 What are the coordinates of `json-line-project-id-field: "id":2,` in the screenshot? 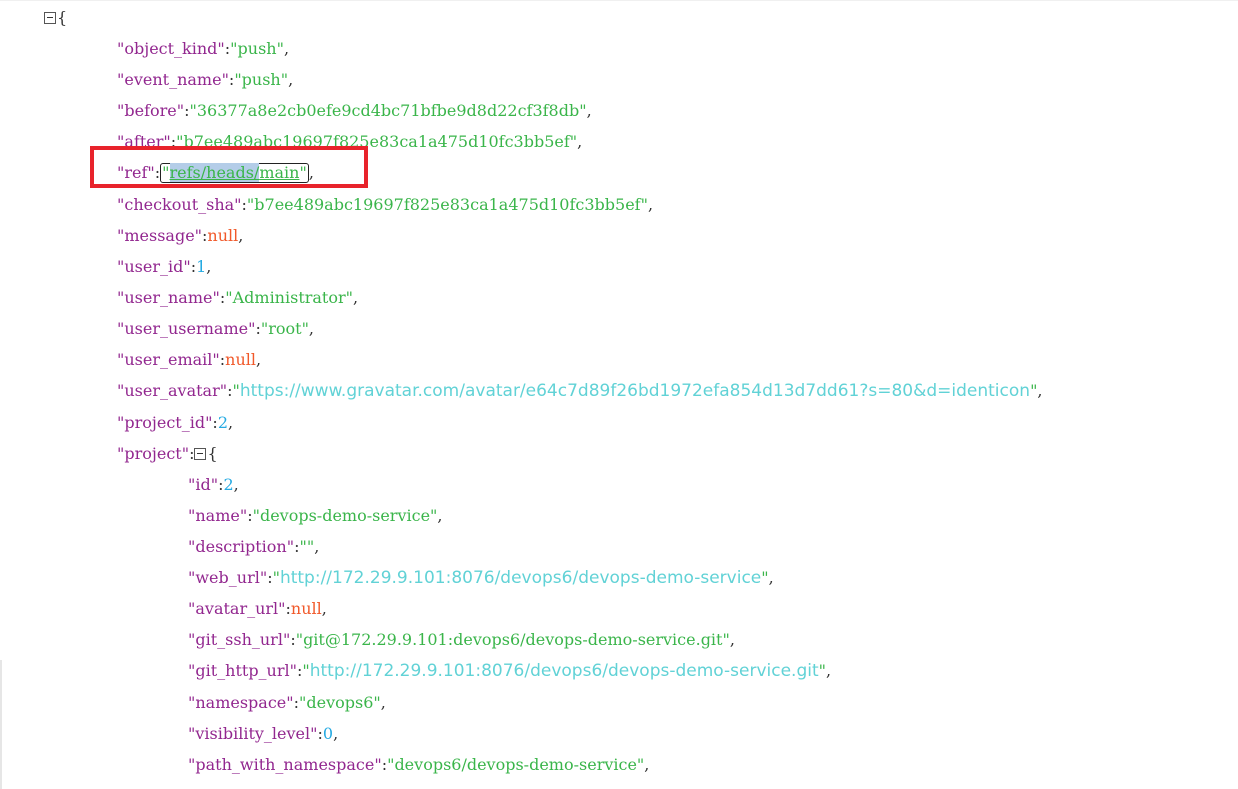 It's located at (213, 484).